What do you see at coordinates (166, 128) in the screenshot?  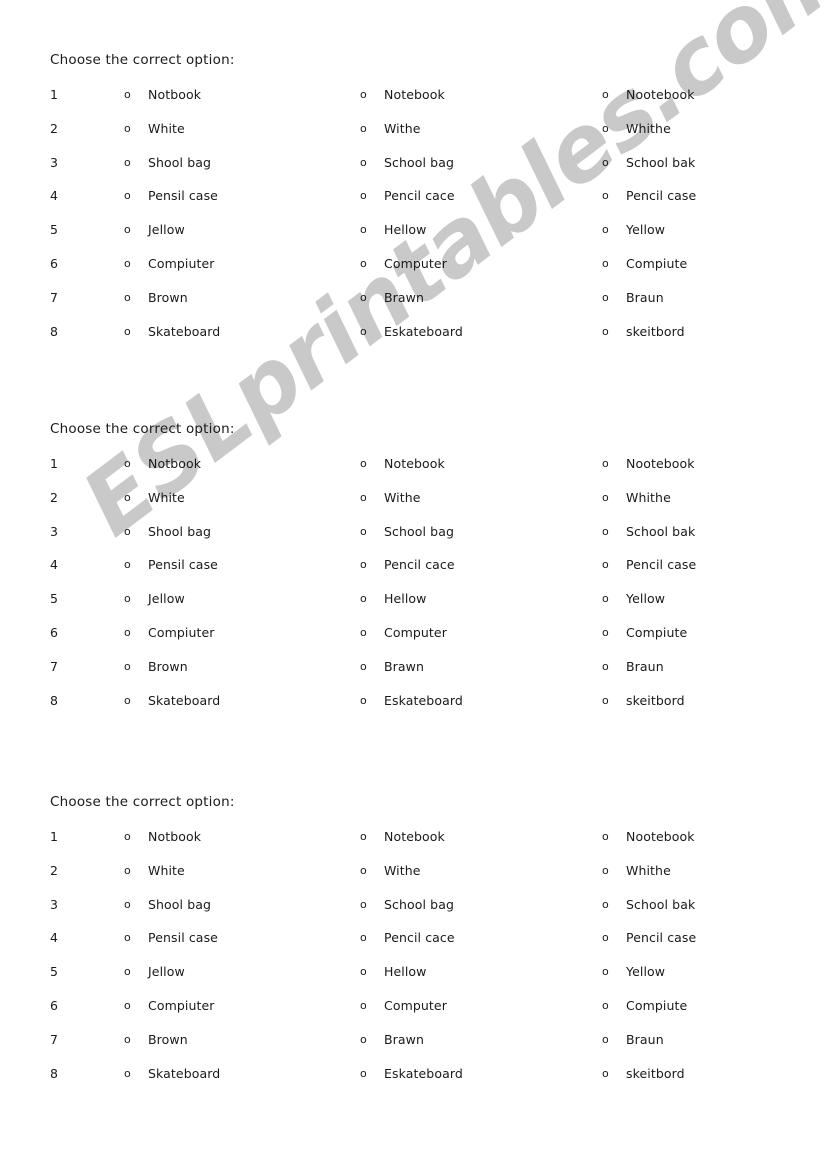 I see `answer-option-label: White` at bounding box center [166, 128].